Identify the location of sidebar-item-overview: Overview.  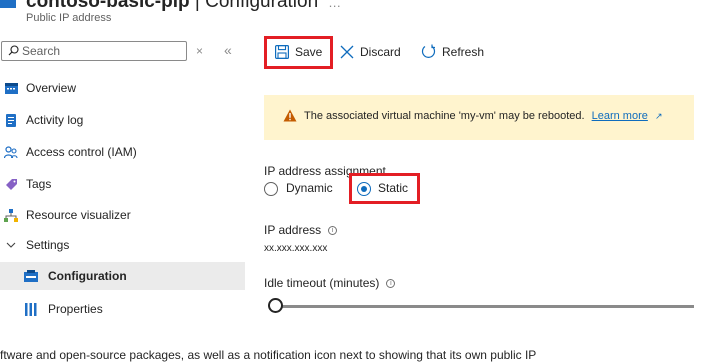
(122, 88).